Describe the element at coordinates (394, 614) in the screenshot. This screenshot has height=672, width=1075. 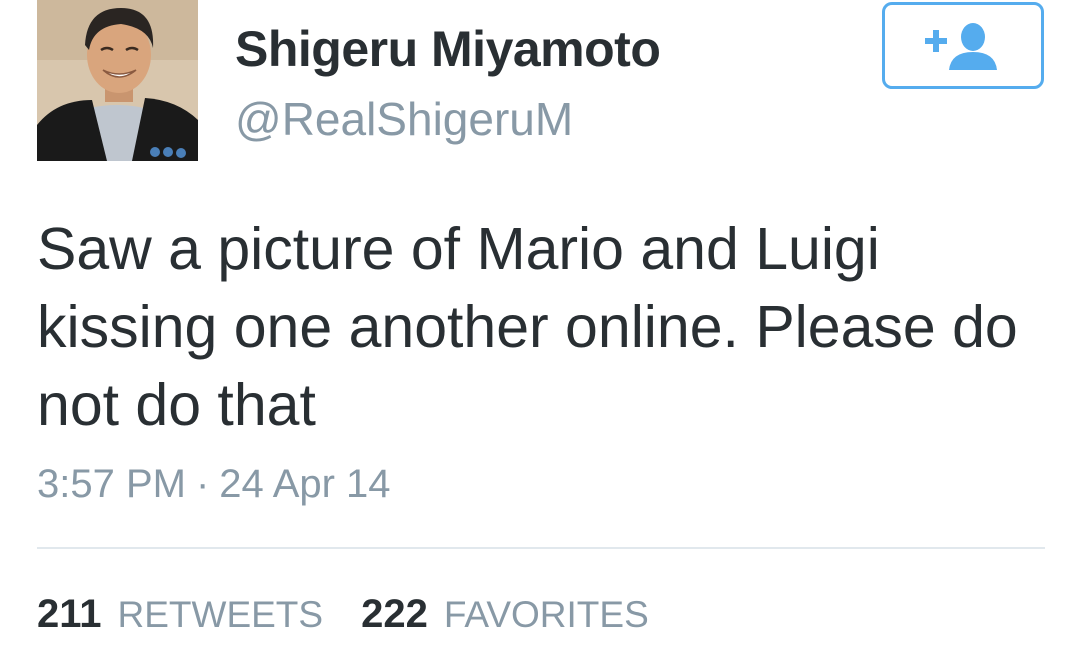
I see `favorites-count: 222` at that location.